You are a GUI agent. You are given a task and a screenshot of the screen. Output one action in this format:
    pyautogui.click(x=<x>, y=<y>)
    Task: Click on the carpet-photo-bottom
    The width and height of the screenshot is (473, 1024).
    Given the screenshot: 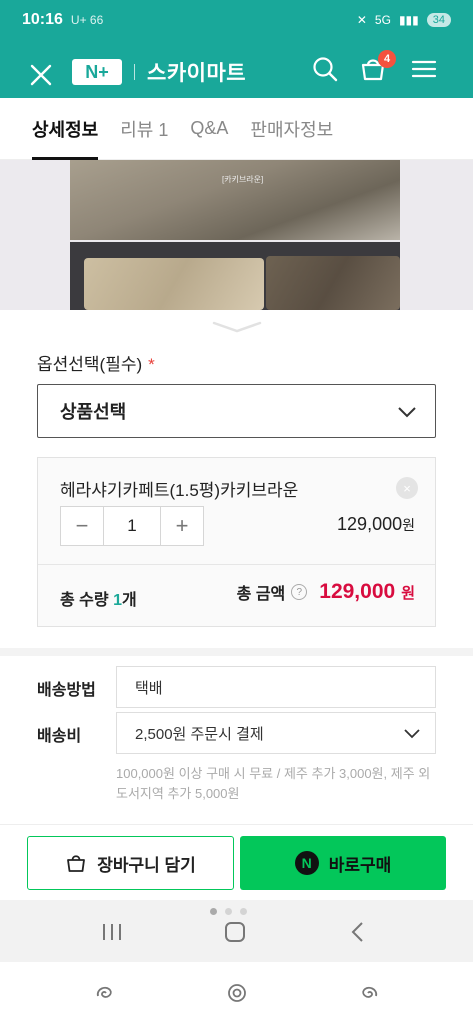 What is the action you would take?
    pyautogui.click(x=235, y=276)
    